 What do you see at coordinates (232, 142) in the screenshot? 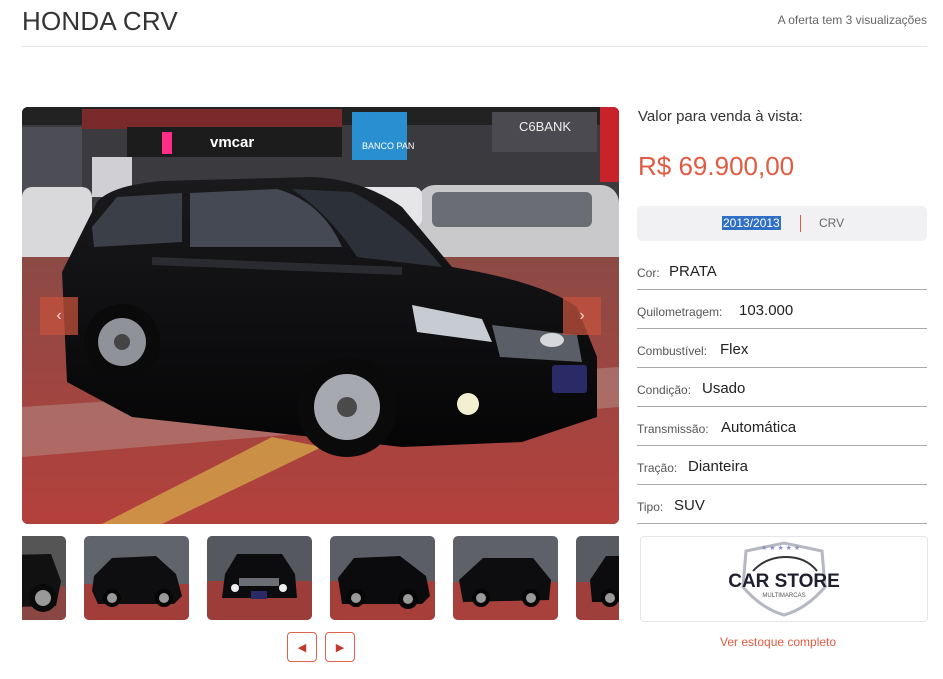
I see `dealer-sign: vmcar` at bounding box center [232, 142].